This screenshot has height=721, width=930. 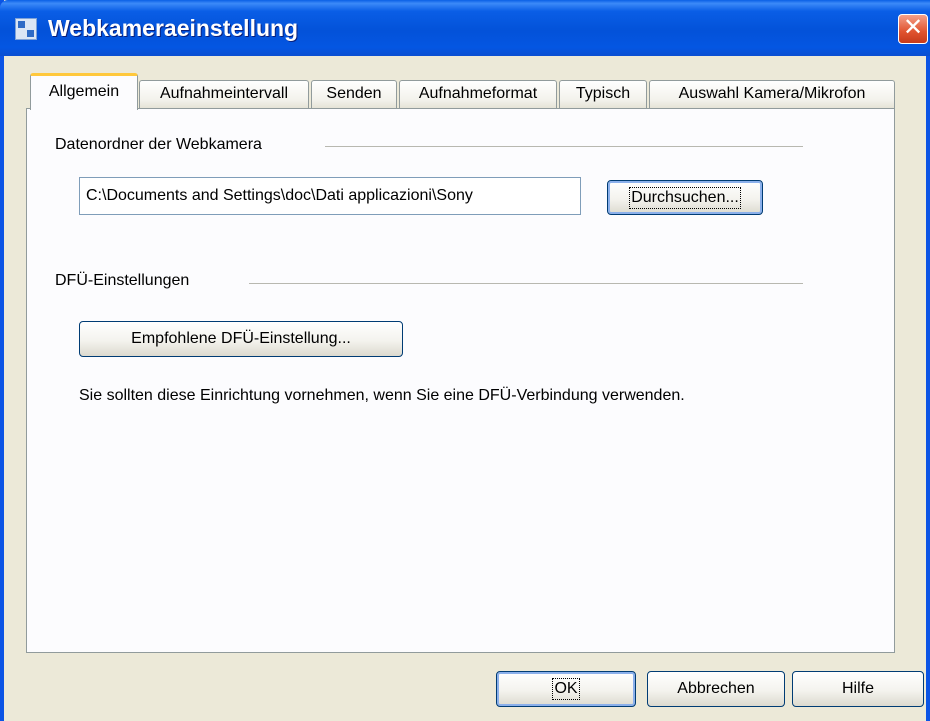 What do you see at coordinates (526, 283) in the screenshot?
I see `dialup-group-divider` at bounding box center [526, 283].